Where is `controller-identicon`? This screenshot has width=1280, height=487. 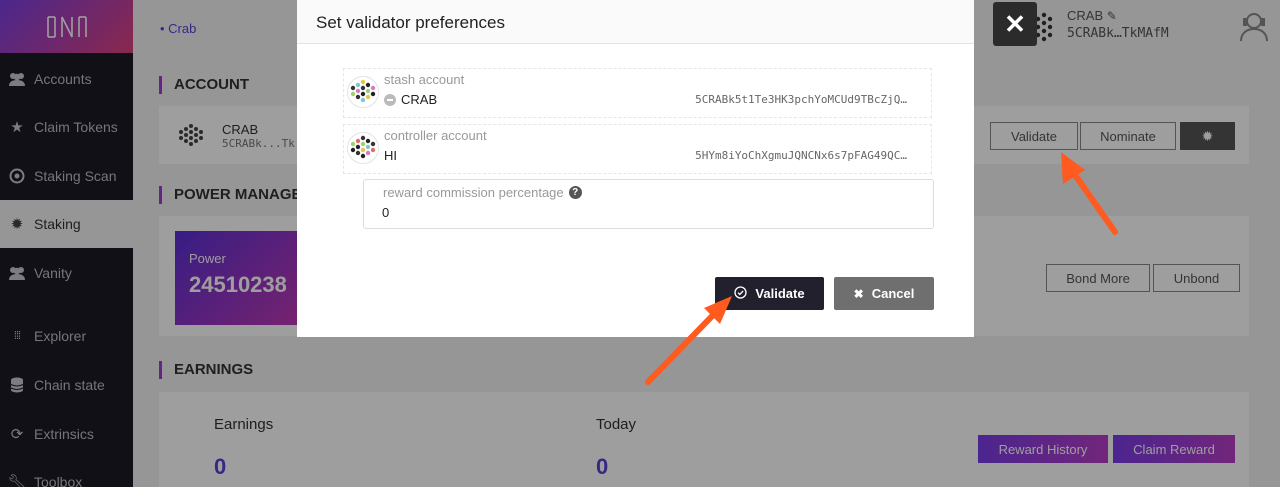
controller-identicon is located at coordinates (363, 148).